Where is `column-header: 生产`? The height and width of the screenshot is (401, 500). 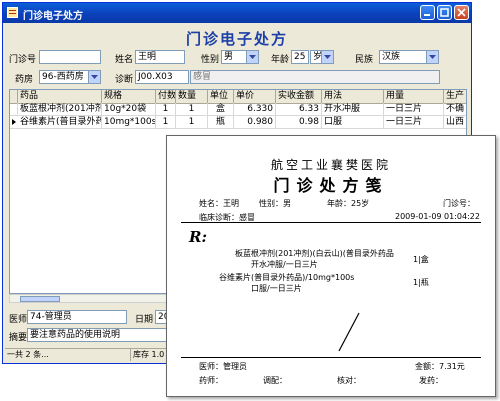
column-header: 生产 is located at coordinates (455, 96).